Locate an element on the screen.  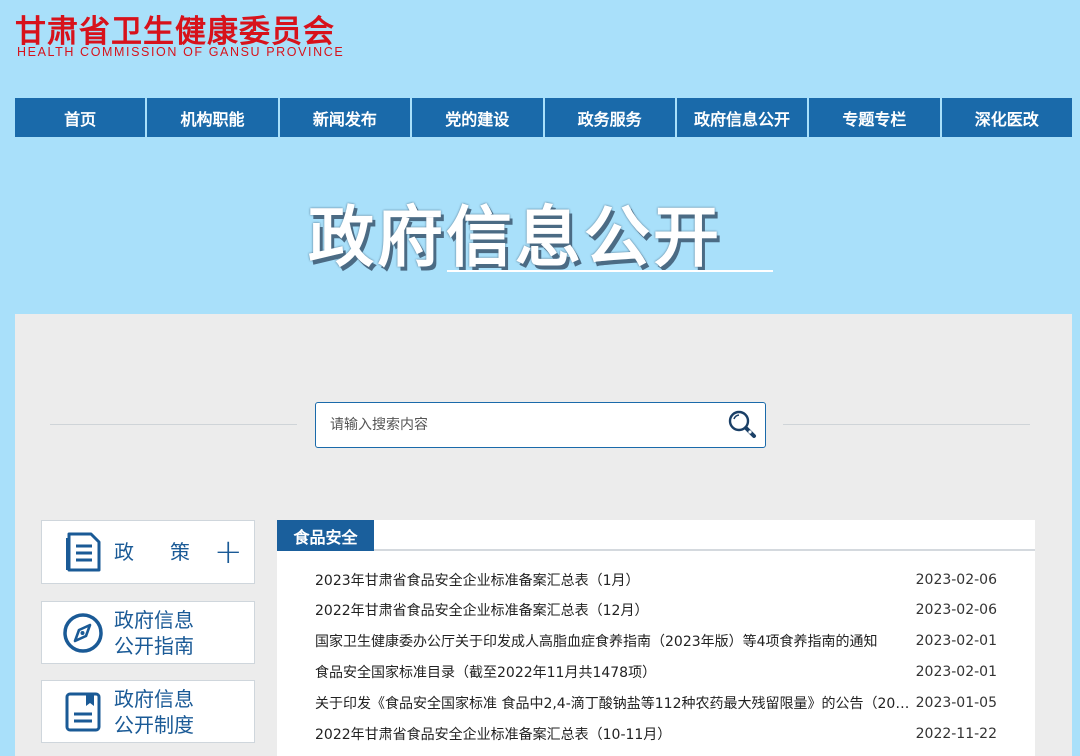
compass-icon is located at coordinates (83, 633).